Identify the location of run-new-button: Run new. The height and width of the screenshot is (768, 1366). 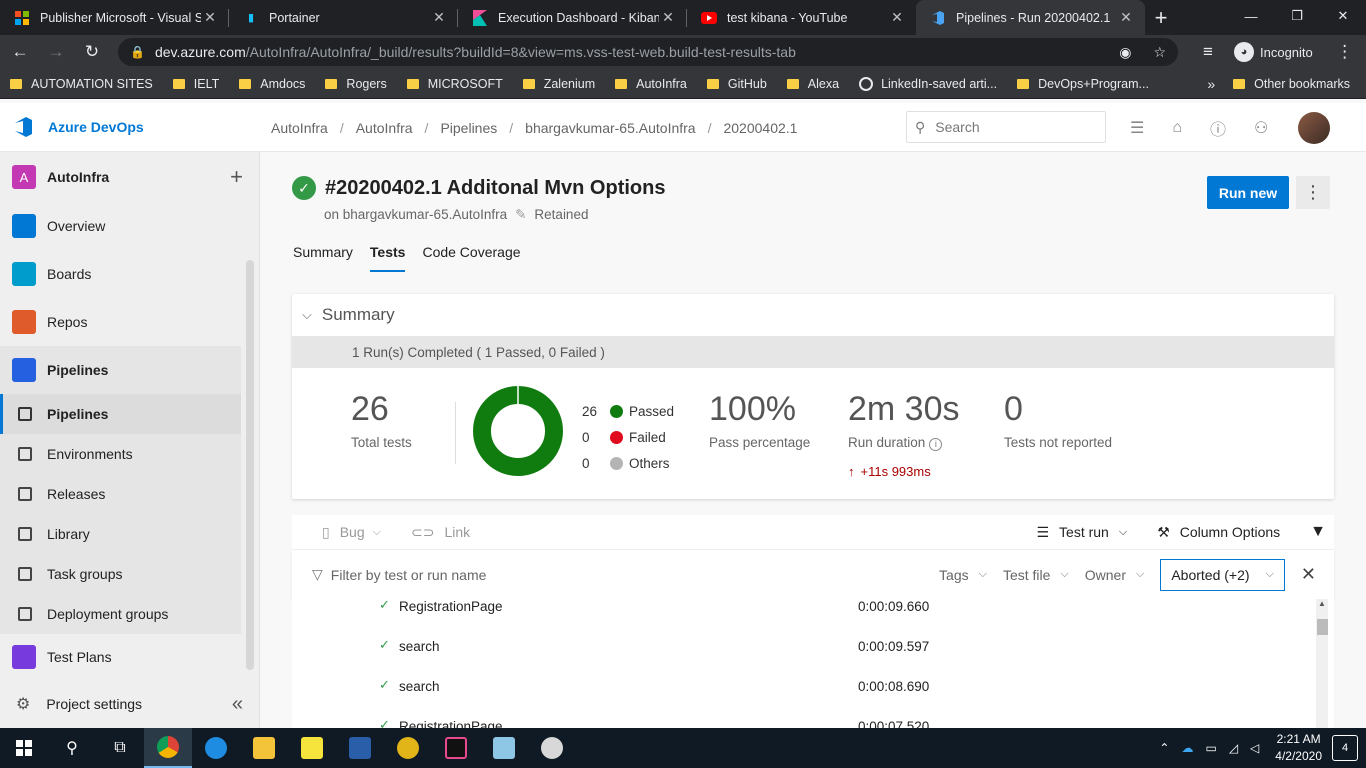
(1248, 192).